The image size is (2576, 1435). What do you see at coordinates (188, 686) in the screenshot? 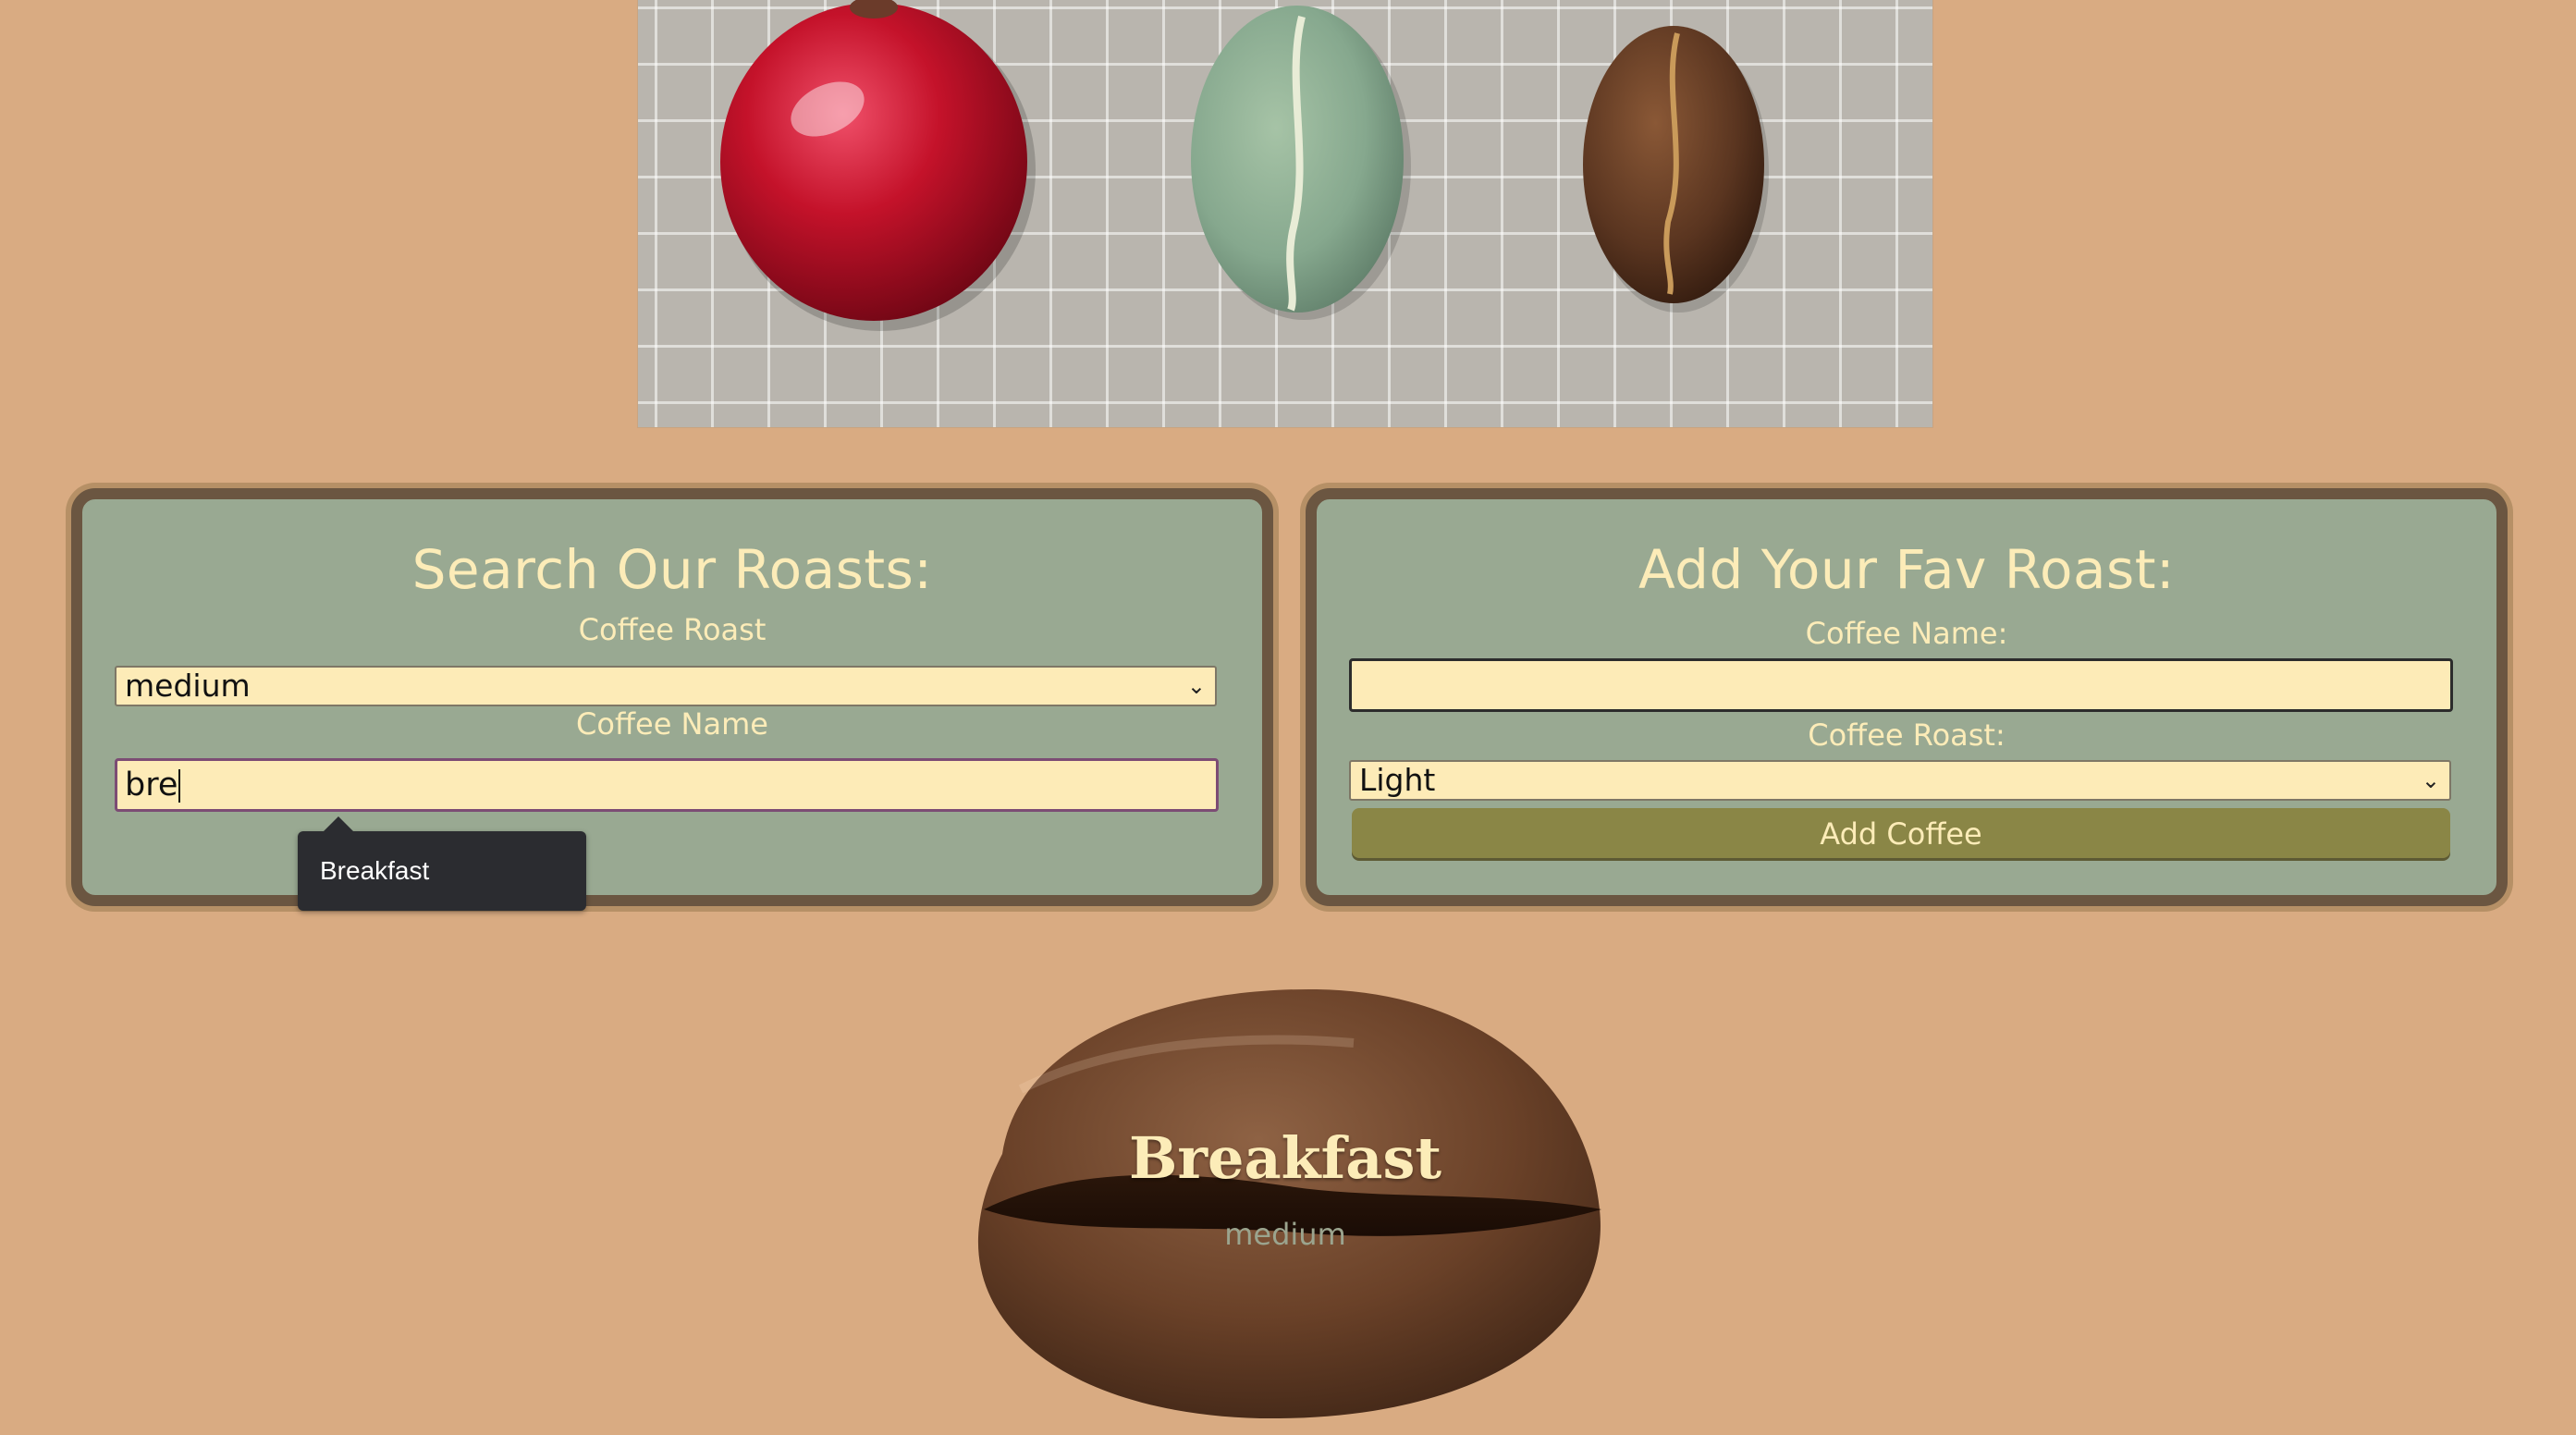
I see `search-roast-select-value: medium` at bounding box center [188, 686].